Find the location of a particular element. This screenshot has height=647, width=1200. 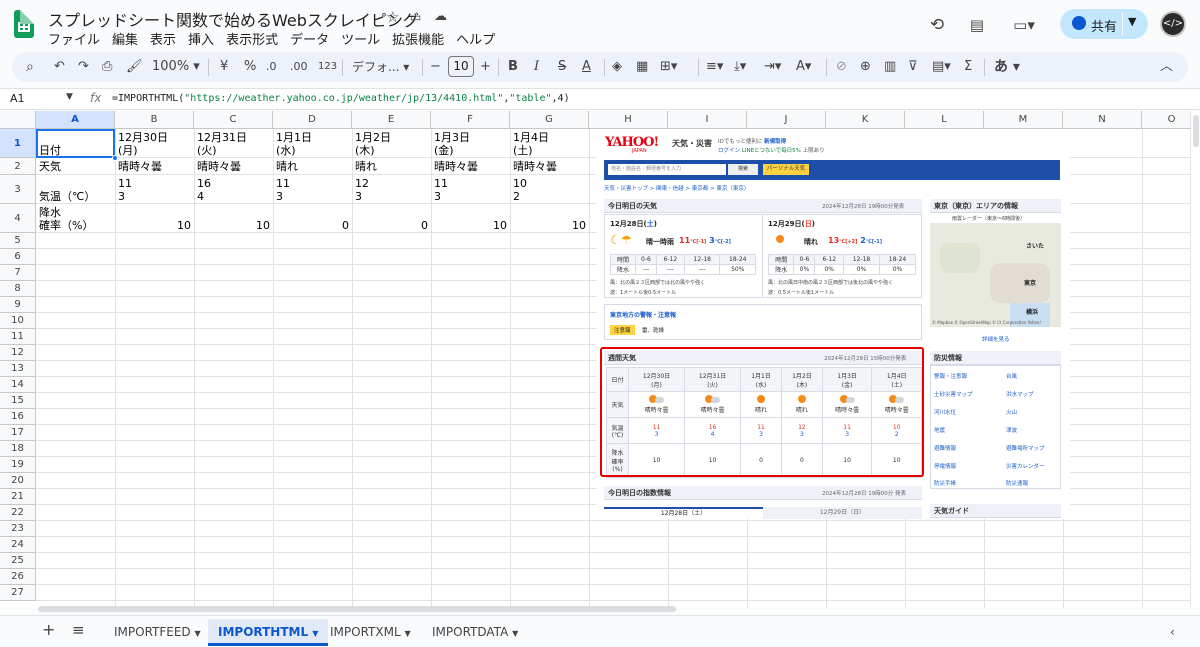

column-header: O is located at coordinates (1166, 120).